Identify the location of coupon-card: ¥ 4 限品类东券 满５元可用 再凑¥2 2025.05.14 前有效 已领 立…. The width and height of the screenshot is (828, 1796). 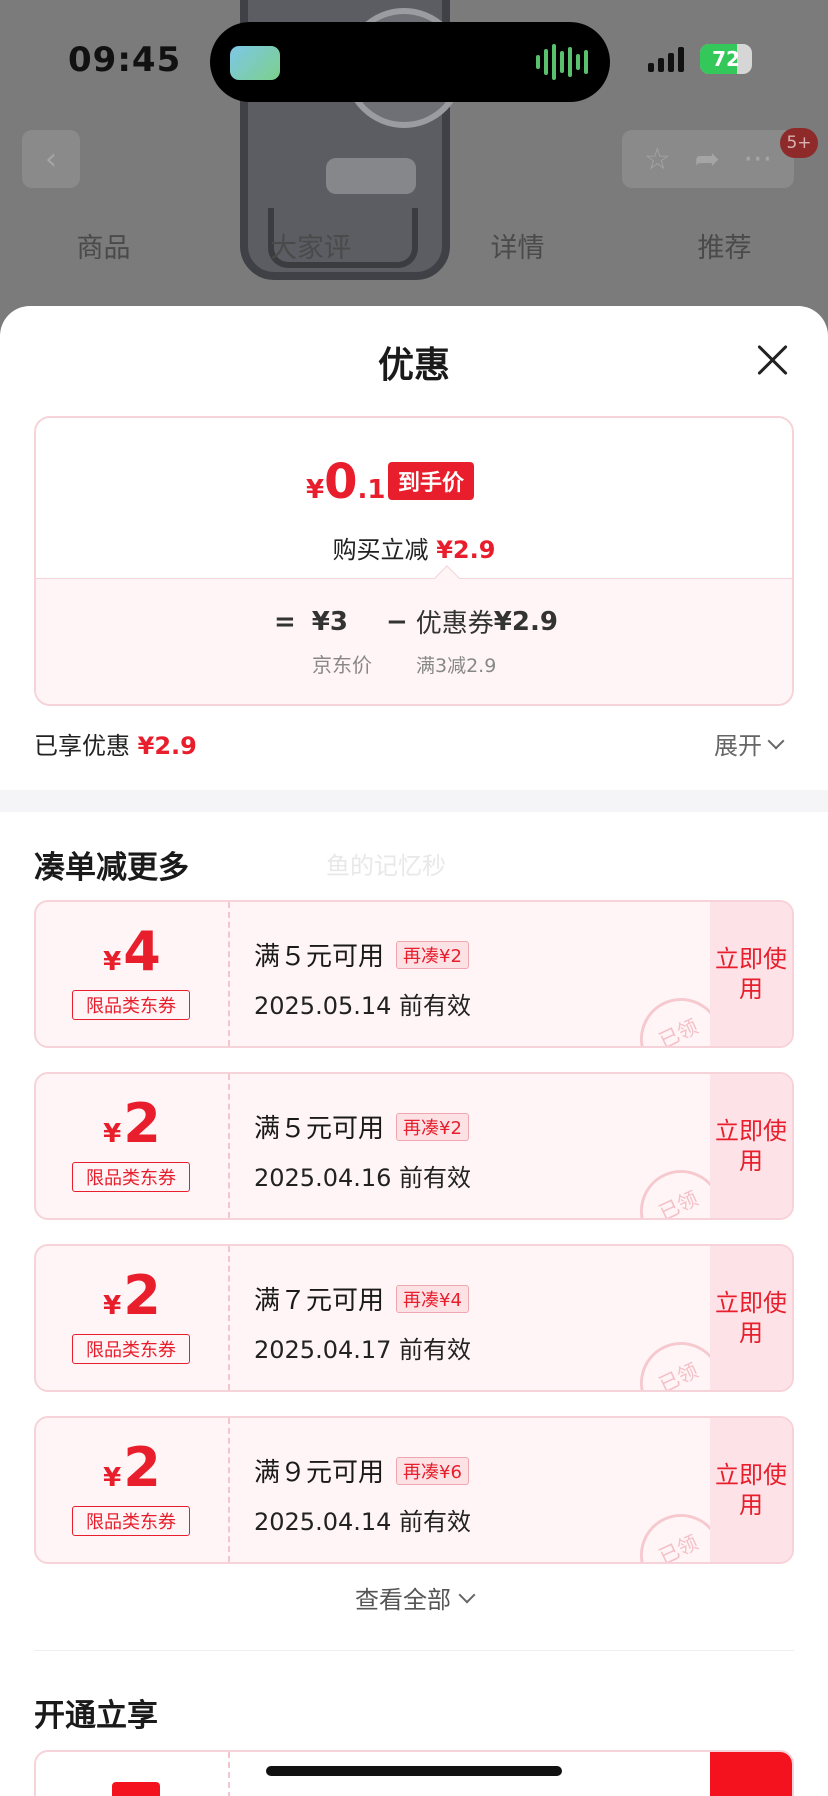
(414, 974).